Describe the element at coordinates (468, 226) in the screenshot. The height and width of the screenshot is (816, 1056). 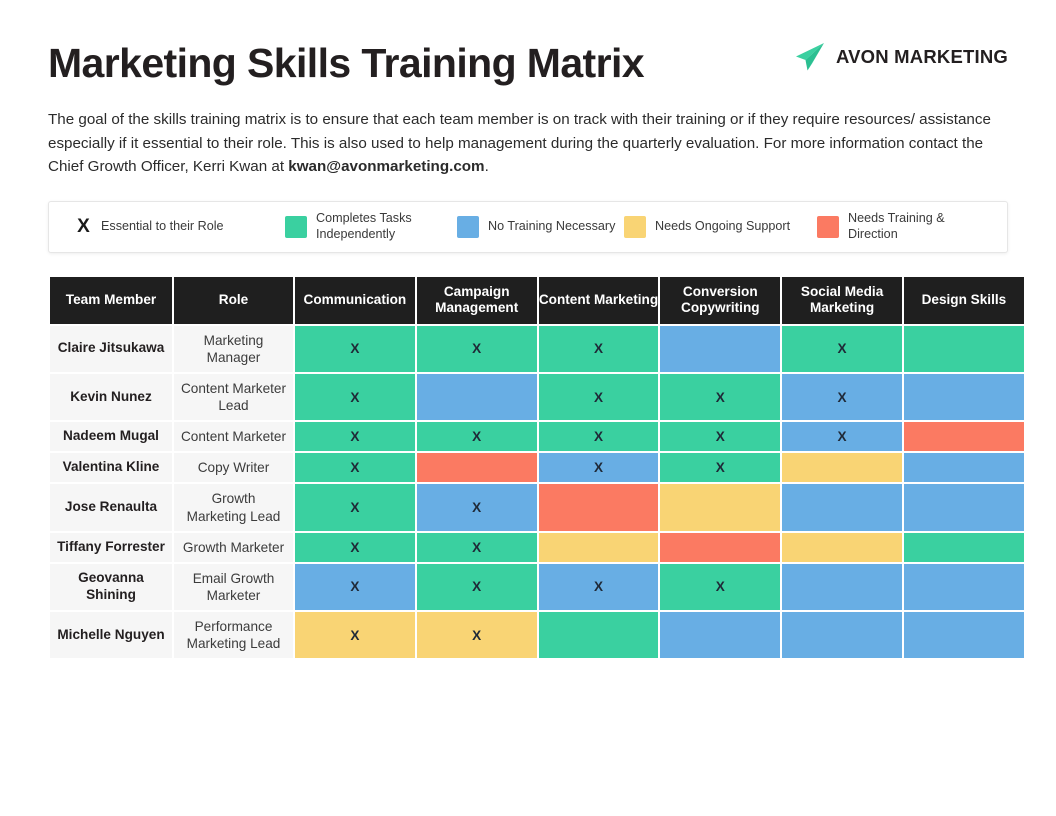
I see `legend-swatch-blue` at that location.